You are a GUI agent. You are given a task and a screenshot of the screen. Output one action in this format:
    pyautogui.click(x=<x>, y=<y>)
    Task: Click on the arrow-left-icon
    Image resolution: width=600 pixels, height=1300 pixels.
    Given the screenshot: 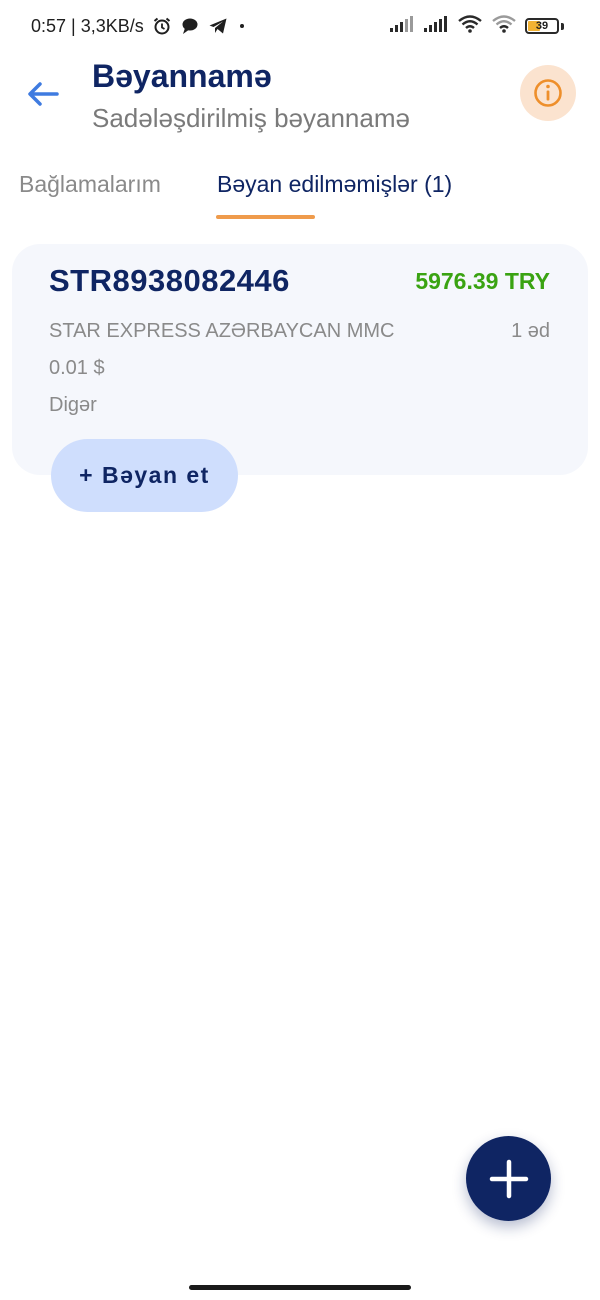 What is the action you would take?
    pyautogui.click(x=43, y=94)
    